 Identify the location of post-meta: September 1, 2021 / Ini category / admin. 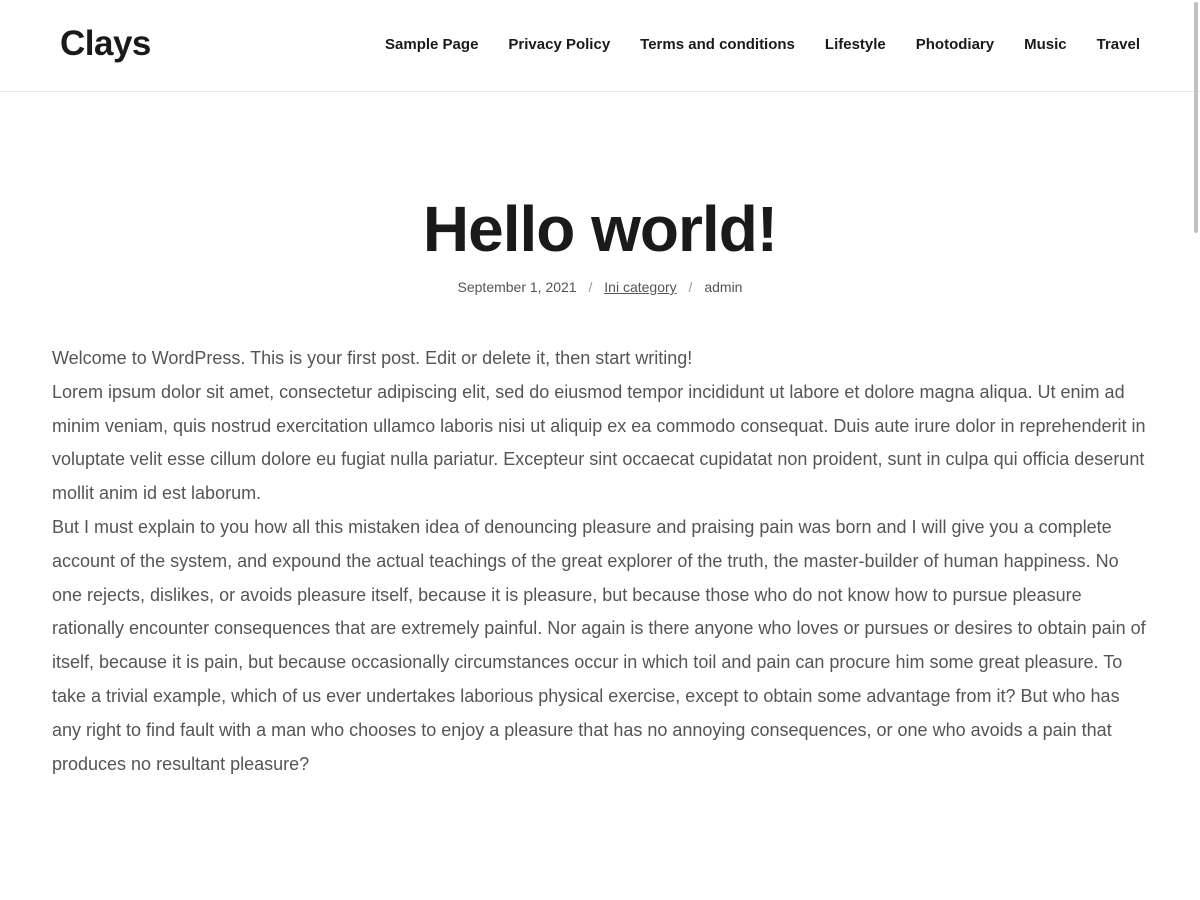
(600, 287).